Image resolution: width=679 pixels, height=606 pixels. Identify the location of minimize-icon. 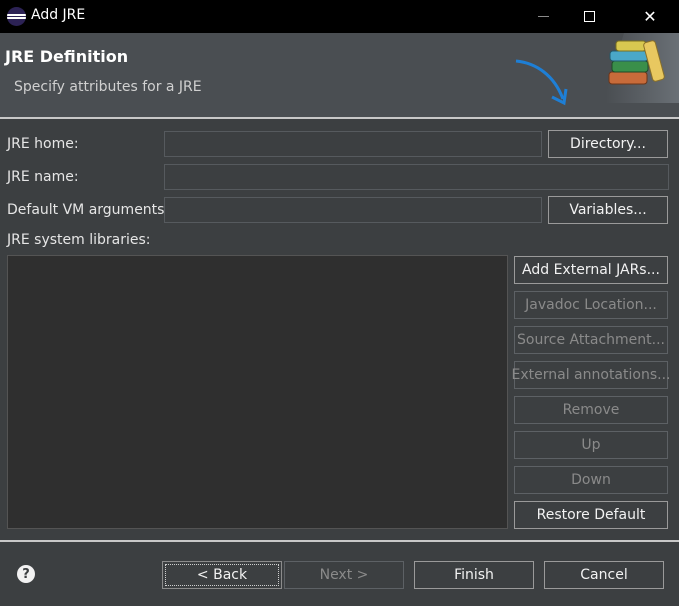
(543, 16).